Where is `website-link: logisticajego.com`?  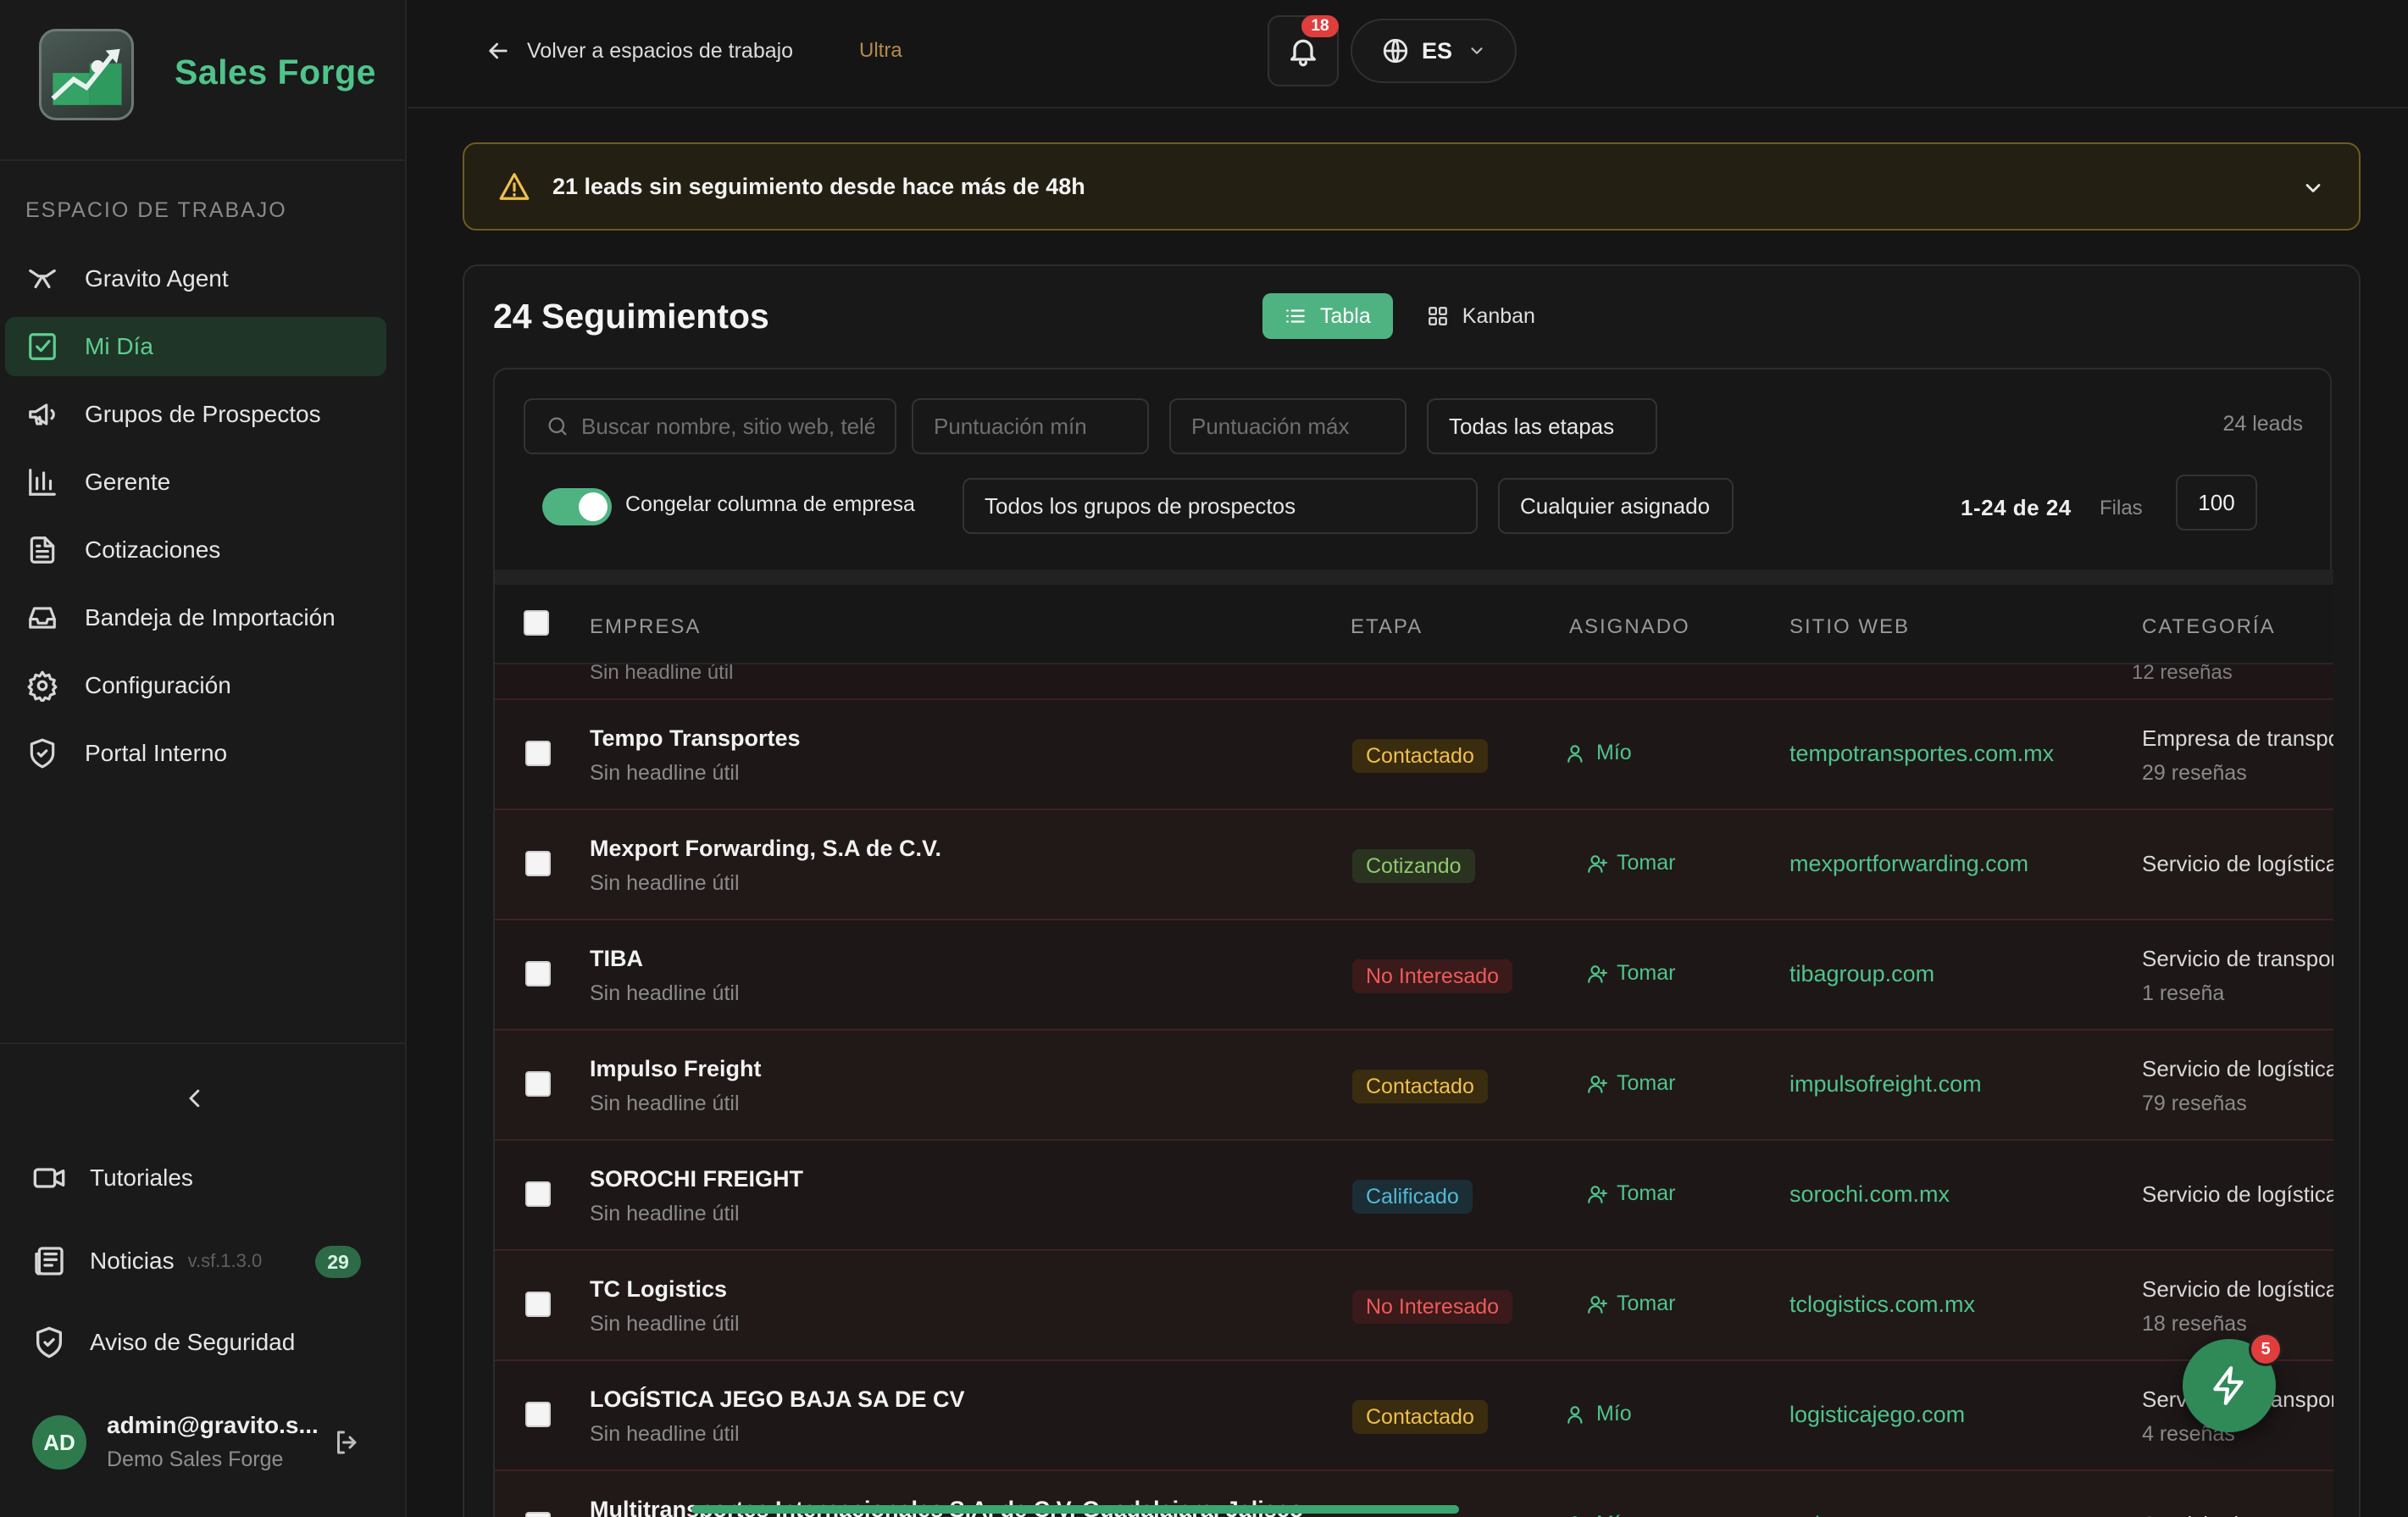
website-link: logisticajego.com is located at coordinates (1877, 1415).